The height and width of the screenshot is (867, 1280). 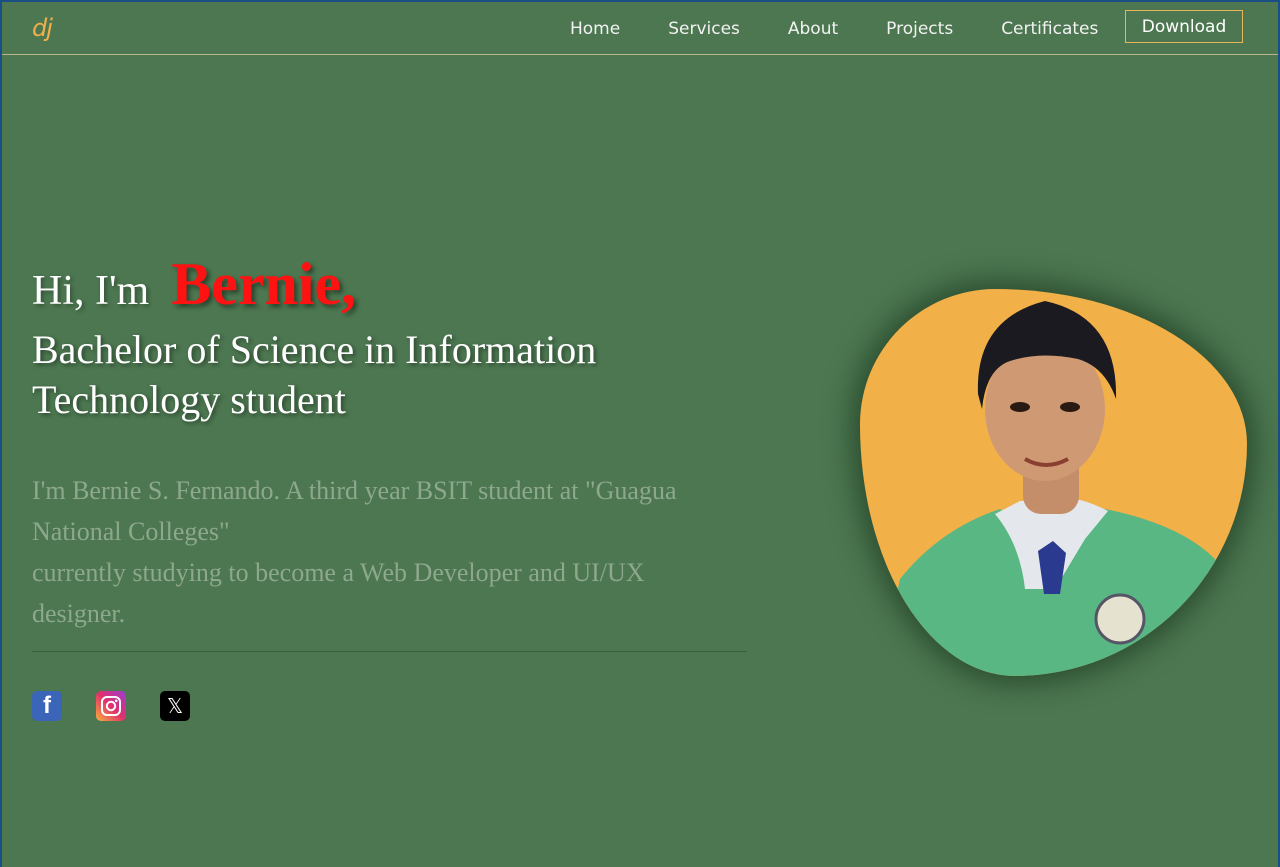 I want to click on nav-projects: Projects, so click(x=919, y=29).